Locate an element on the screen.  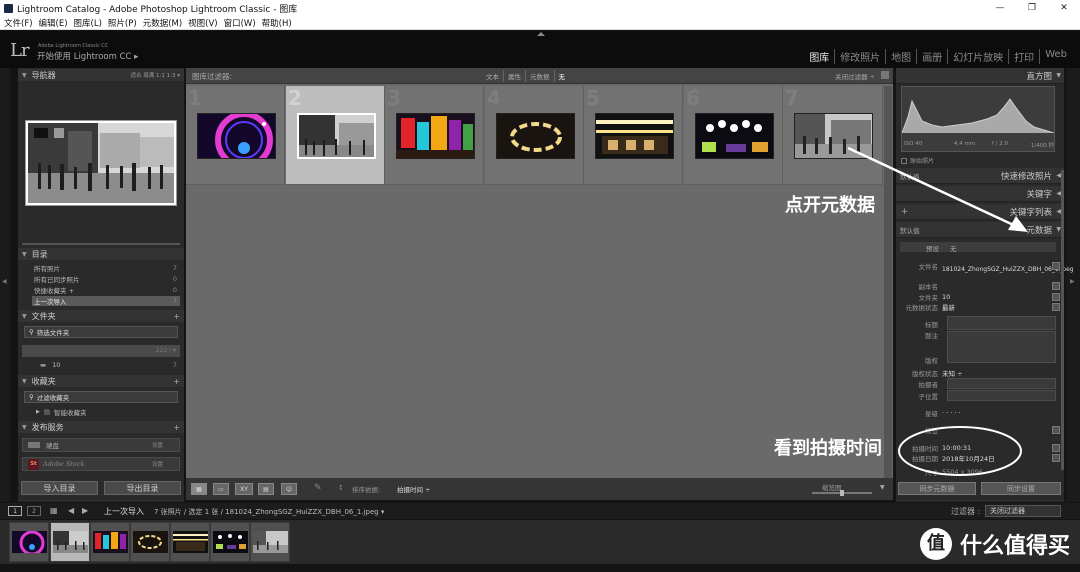
painter-icon: ✎ is located at coordinates (318, 488).